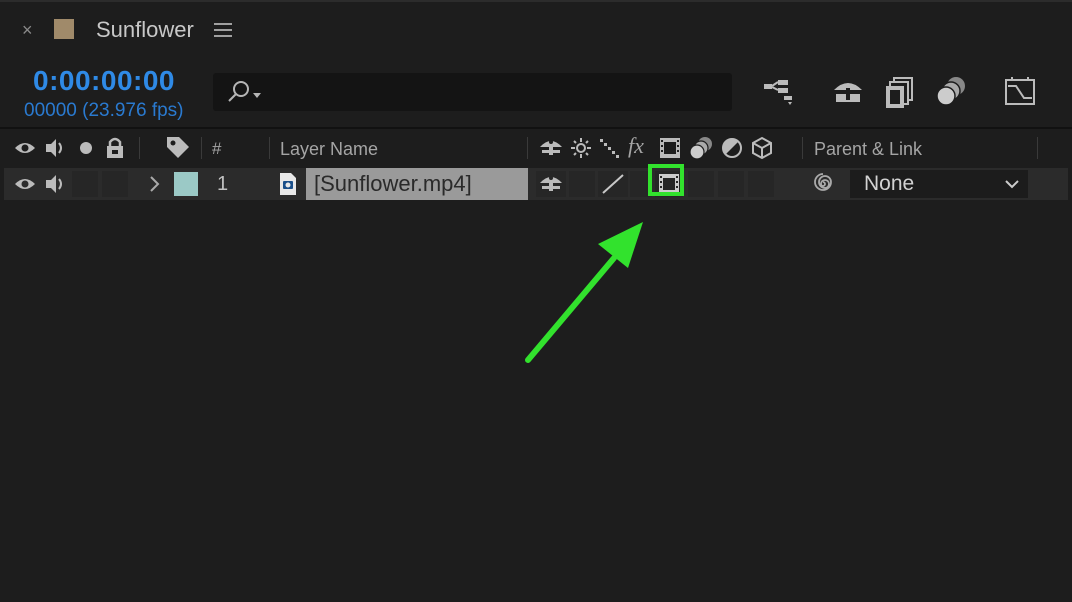  I want to click on graph-editor-icon, so click(1020, 92).